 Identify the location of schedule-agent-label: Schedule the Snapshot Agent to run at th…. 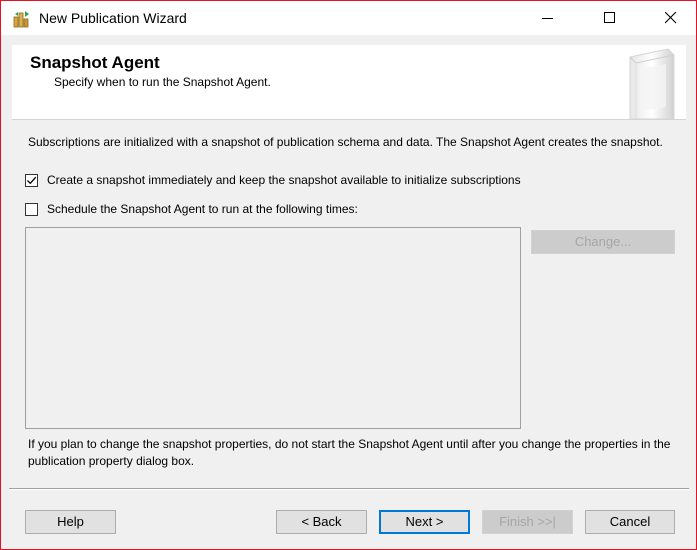
(202, 209).